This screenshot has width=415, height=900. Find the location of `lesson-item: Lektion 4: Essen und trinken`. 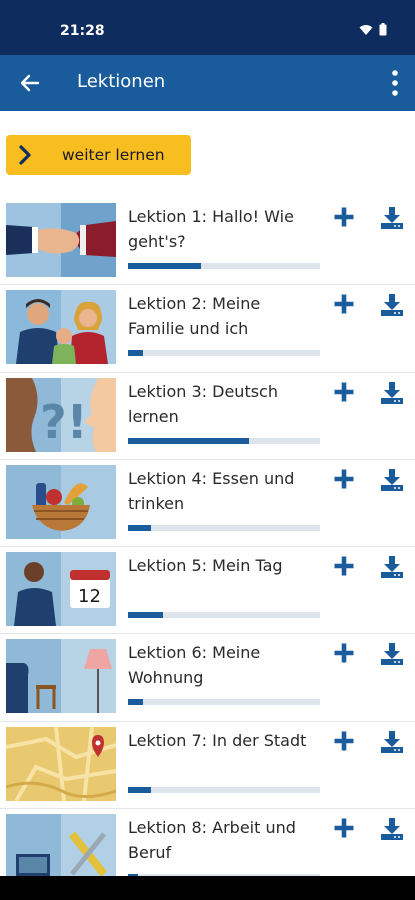

lesson-item: Lektion 4: Essen und trinken is located at coordinates (207, 504).